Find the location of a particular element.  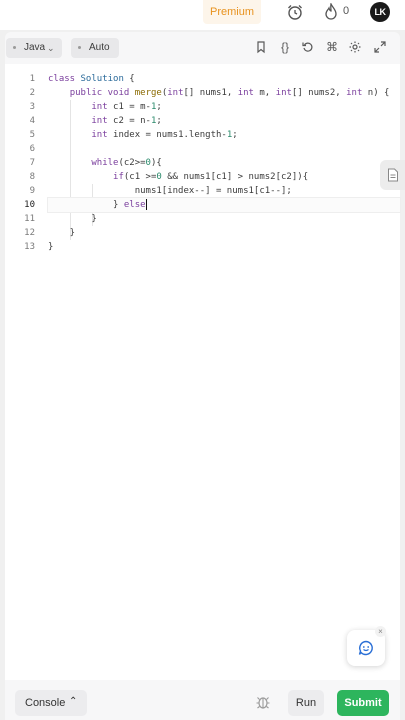

line-number: 11 is located at coordinates (29, 219).